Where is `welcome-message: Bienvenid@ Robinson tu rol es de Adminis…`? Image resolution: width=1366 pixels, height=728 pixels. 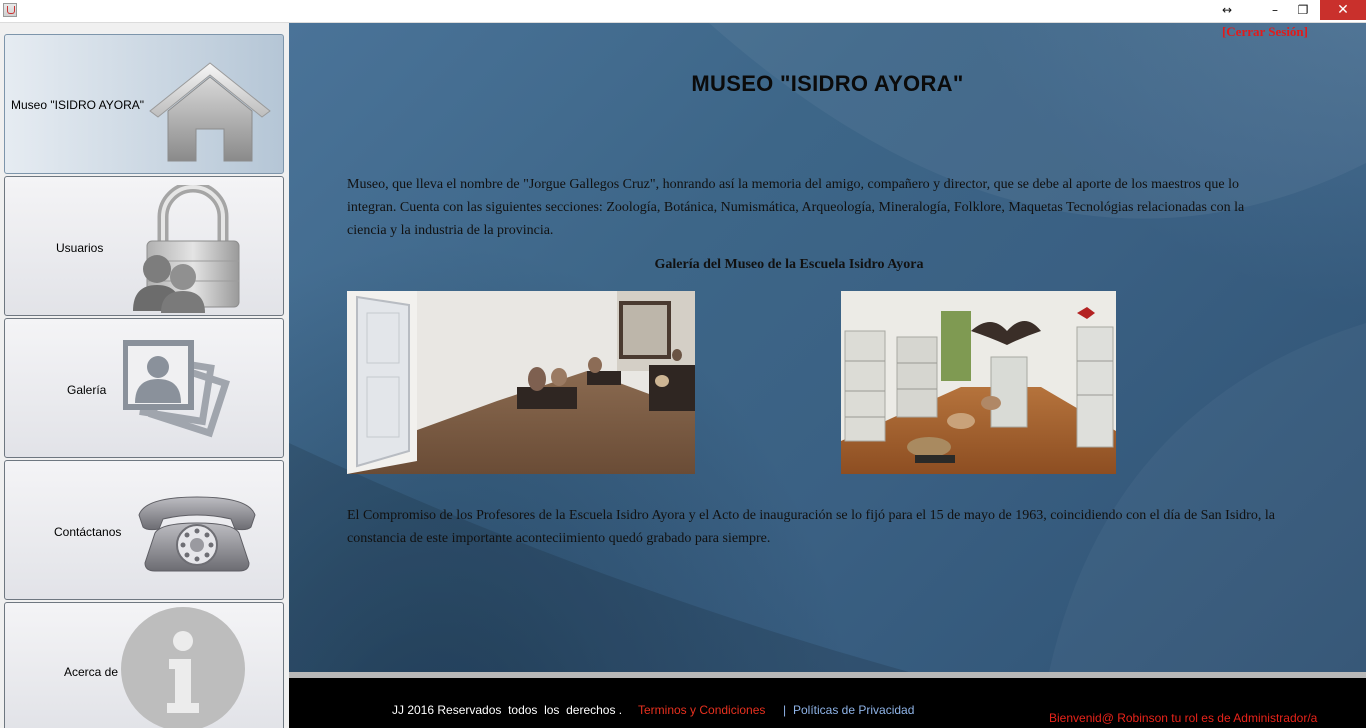 welcome-message: Bienvenid@ Robinson tu rol es de Adminis… is located at coordinates (1183, 718).